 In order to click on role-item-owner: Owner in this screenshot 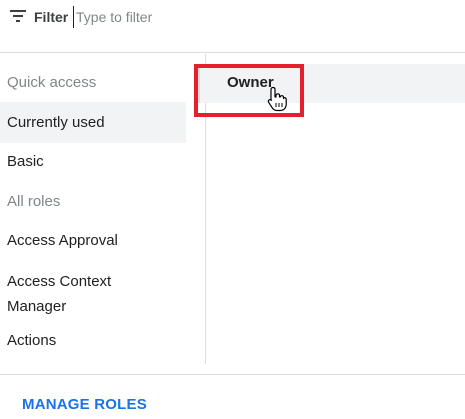, I will do `click(330, 83)`.